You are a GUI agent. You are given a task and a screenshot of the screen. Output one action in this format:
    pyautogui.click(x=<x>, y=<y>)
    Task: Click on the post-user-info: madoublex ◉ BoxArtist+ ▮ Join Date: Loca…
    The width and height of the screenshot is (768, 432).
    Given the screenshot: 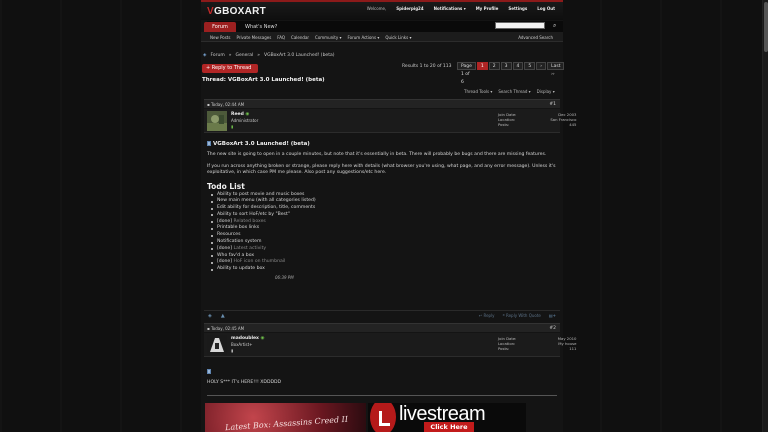 What is the action you would take?
    pyautogui.click(x=390, y=345)
    